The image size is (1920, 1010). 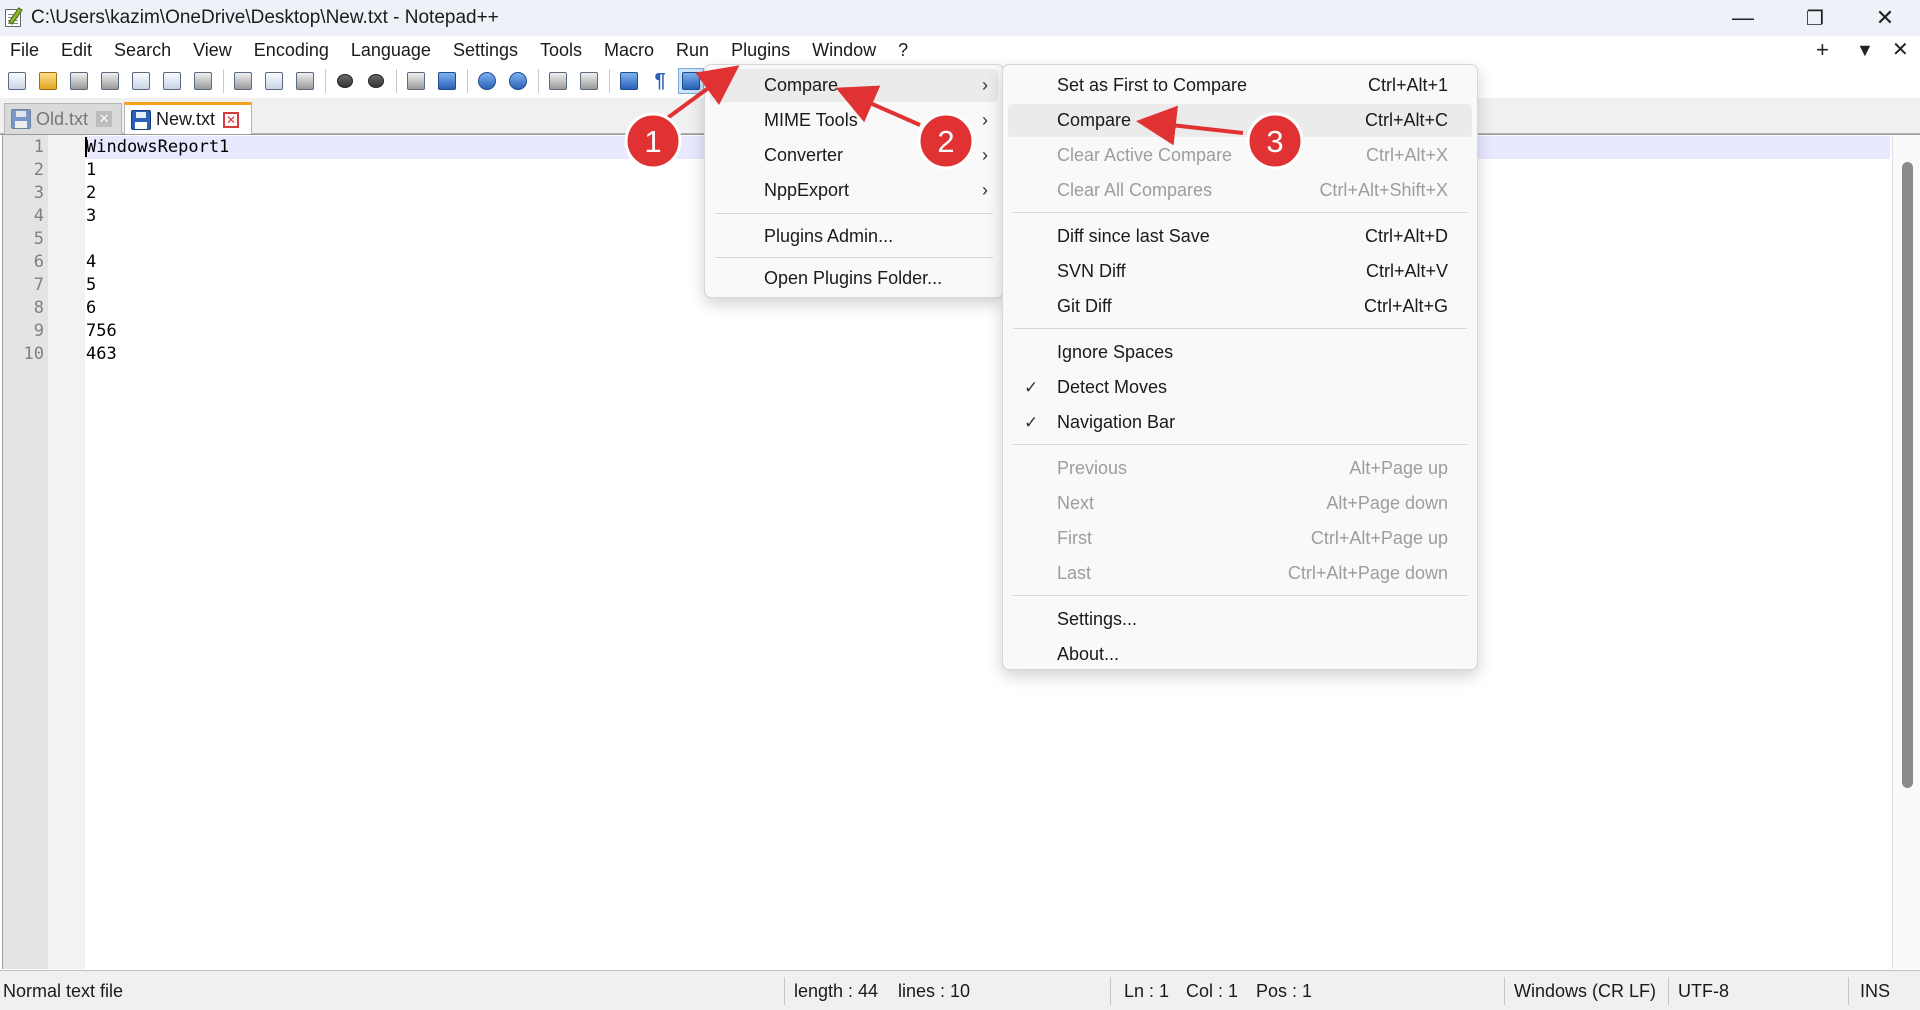 What do you see at coordinates (1240, 85) in the screenshot?
I see `compare-set-first: Set as First to Compare Ctrl+Alt+1` at bounding box center [1240, 85].